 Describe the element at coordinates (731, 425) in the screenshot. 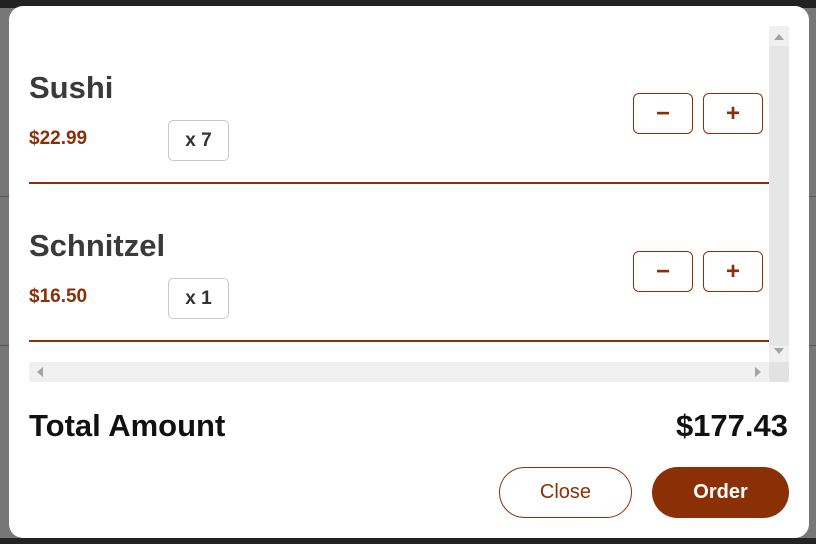

I see `total-amount-value: $177.43` at that location.